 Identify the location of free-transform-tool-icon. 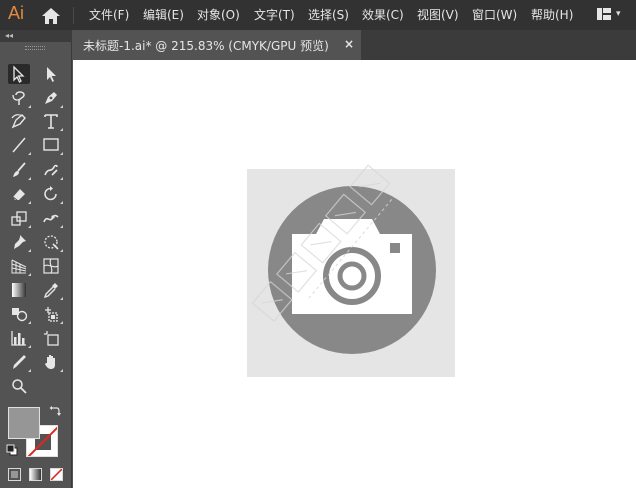
(51, 242).